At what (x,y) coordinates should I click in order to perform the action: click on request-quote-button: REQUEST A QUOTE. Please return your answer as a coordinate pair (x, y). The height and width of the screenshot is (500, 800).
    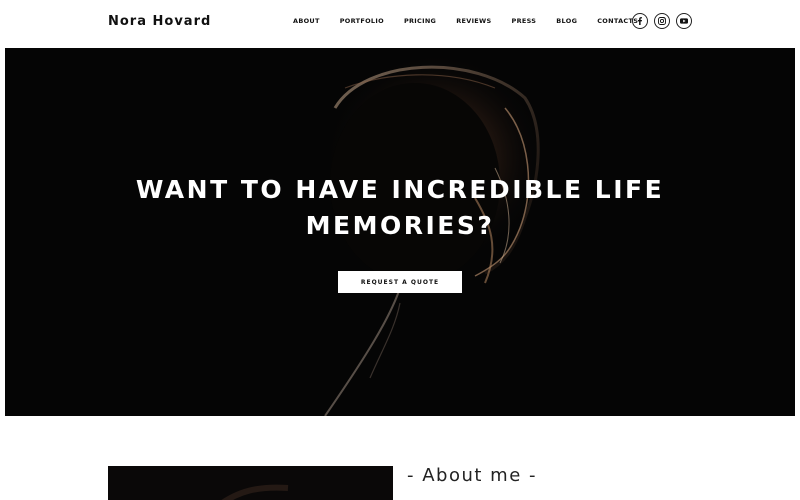
    Looking at the image, I should click on (400, 282).